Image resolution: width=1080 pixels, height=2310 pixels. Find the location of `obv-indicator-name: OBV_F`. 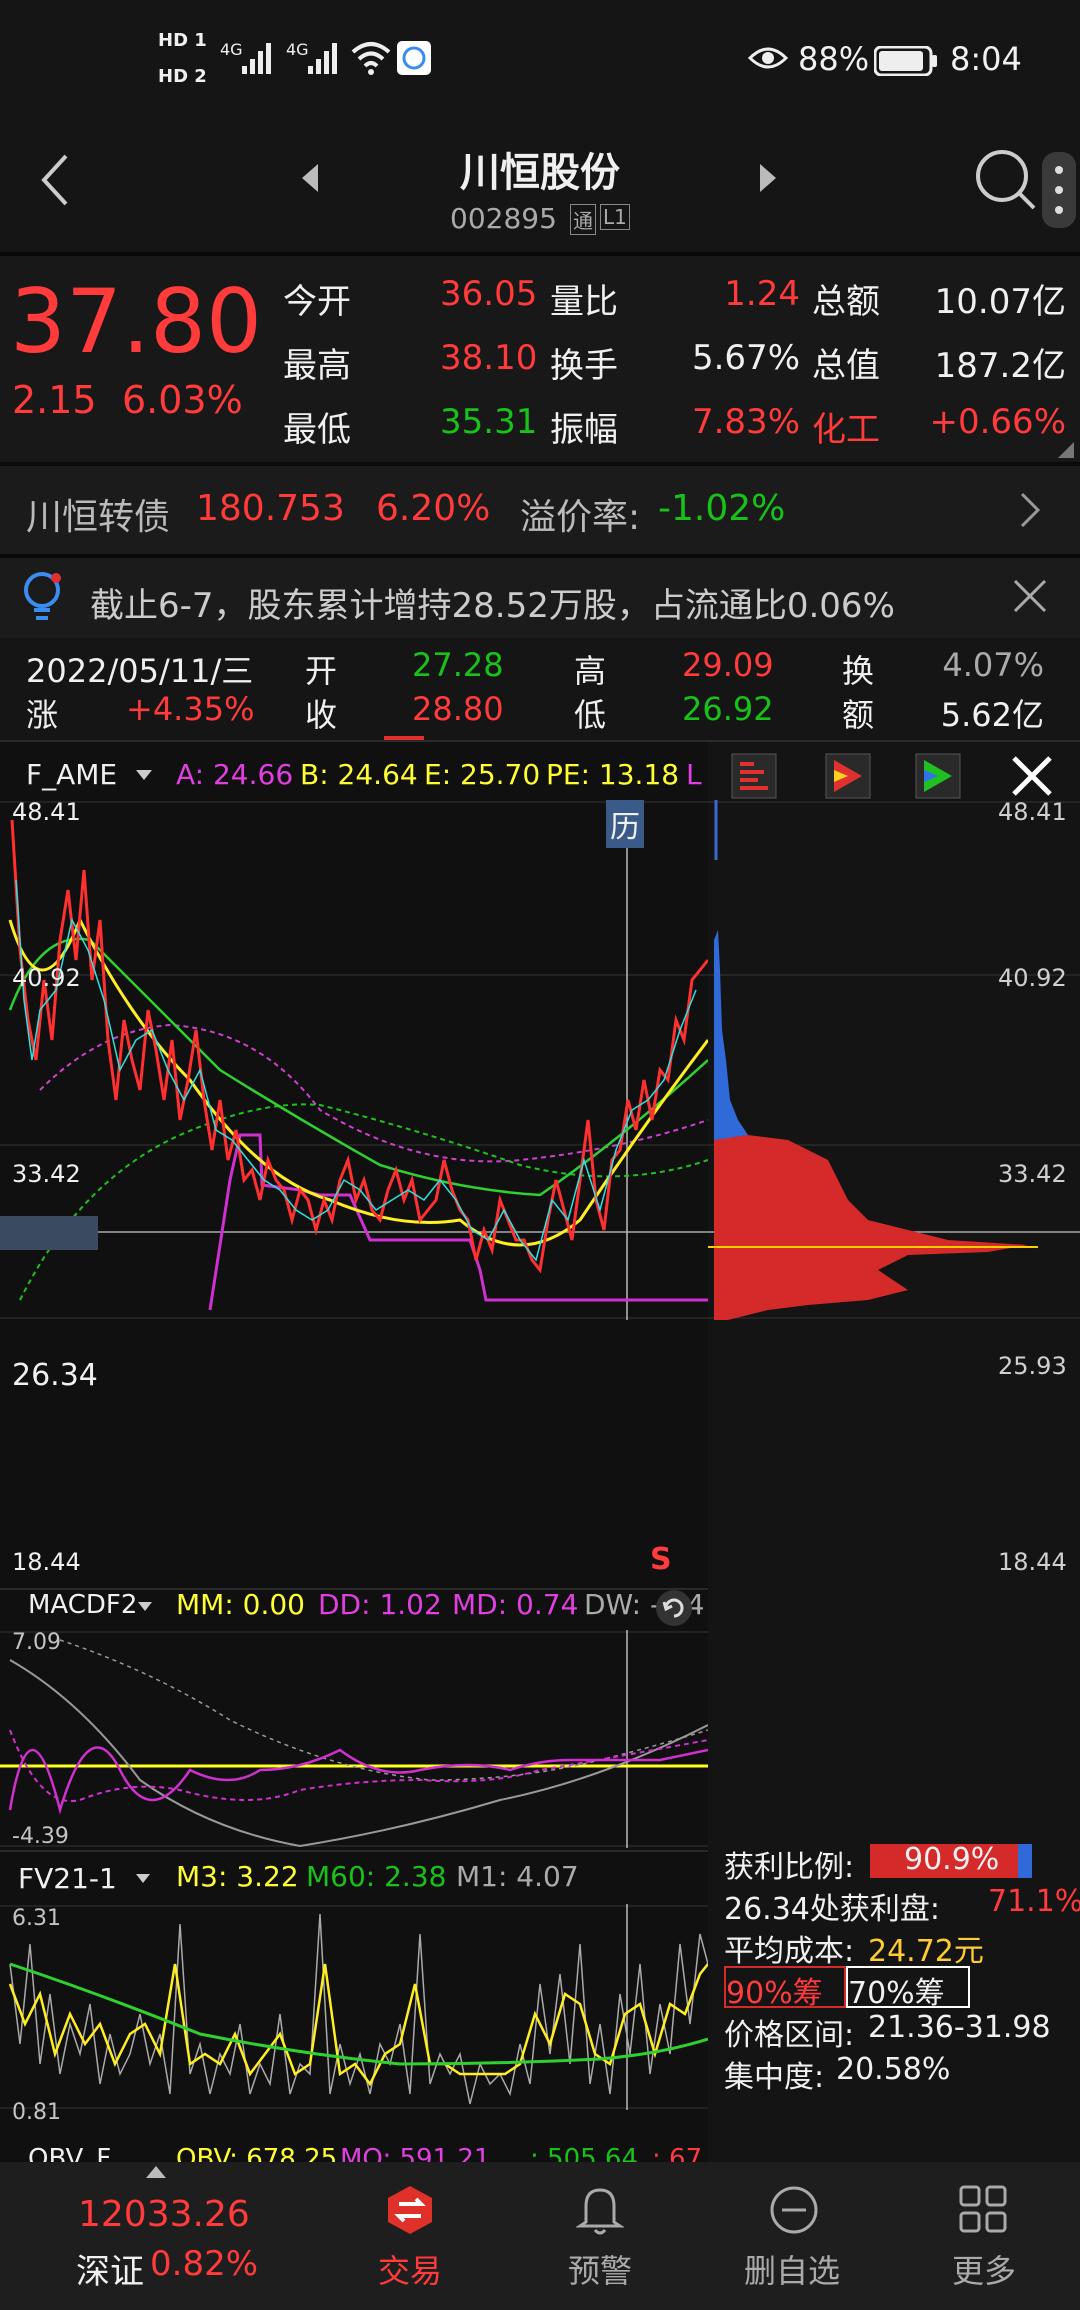

obv-indicator-name: OBV_F is located at coordinates (69, 2153).